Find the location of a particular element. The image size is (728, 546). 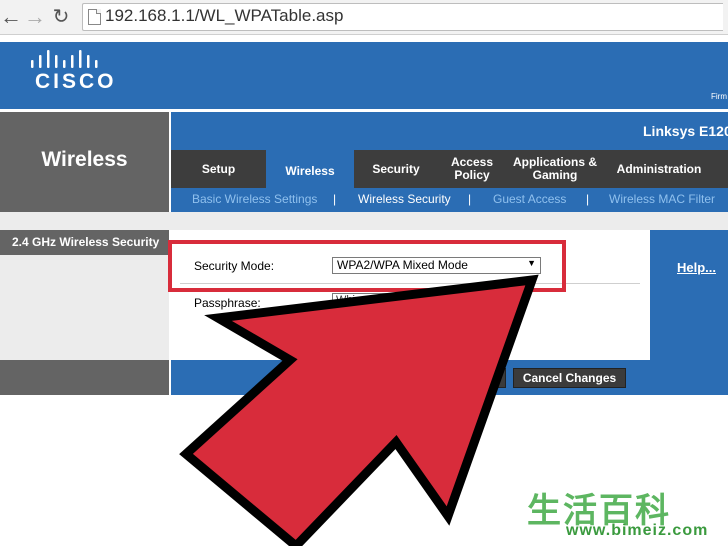

help-column is located at coordinates (689, 312).